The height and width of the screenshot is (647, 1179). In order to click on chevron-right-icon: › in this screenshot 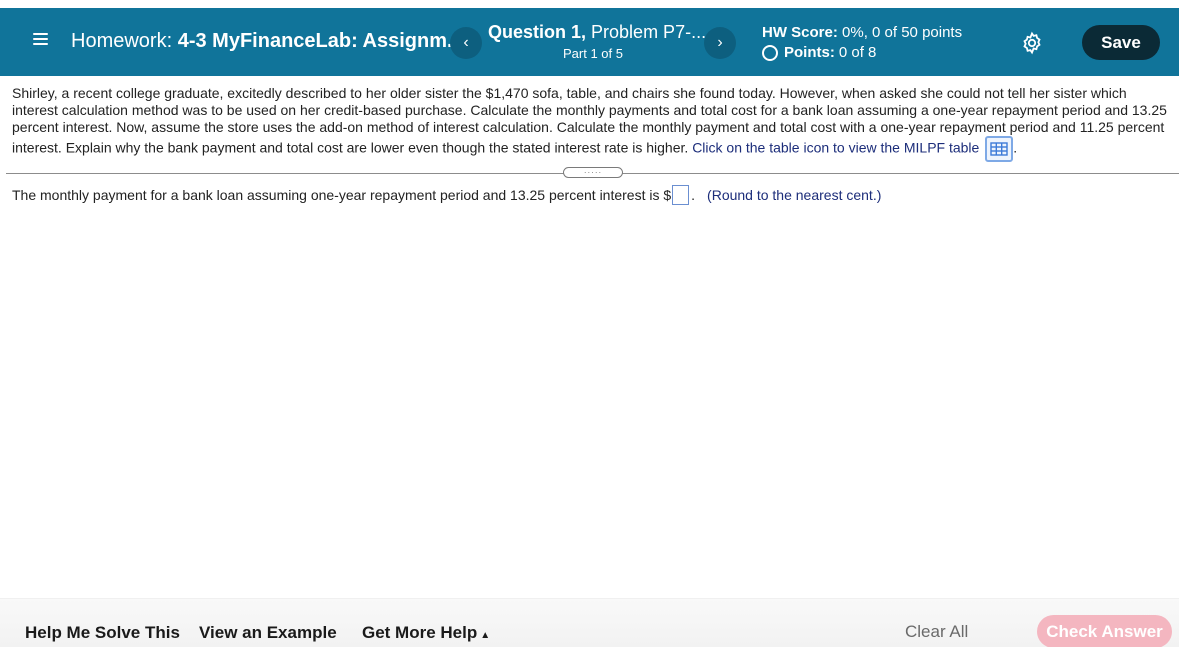, I will do `click(720, 42)`.